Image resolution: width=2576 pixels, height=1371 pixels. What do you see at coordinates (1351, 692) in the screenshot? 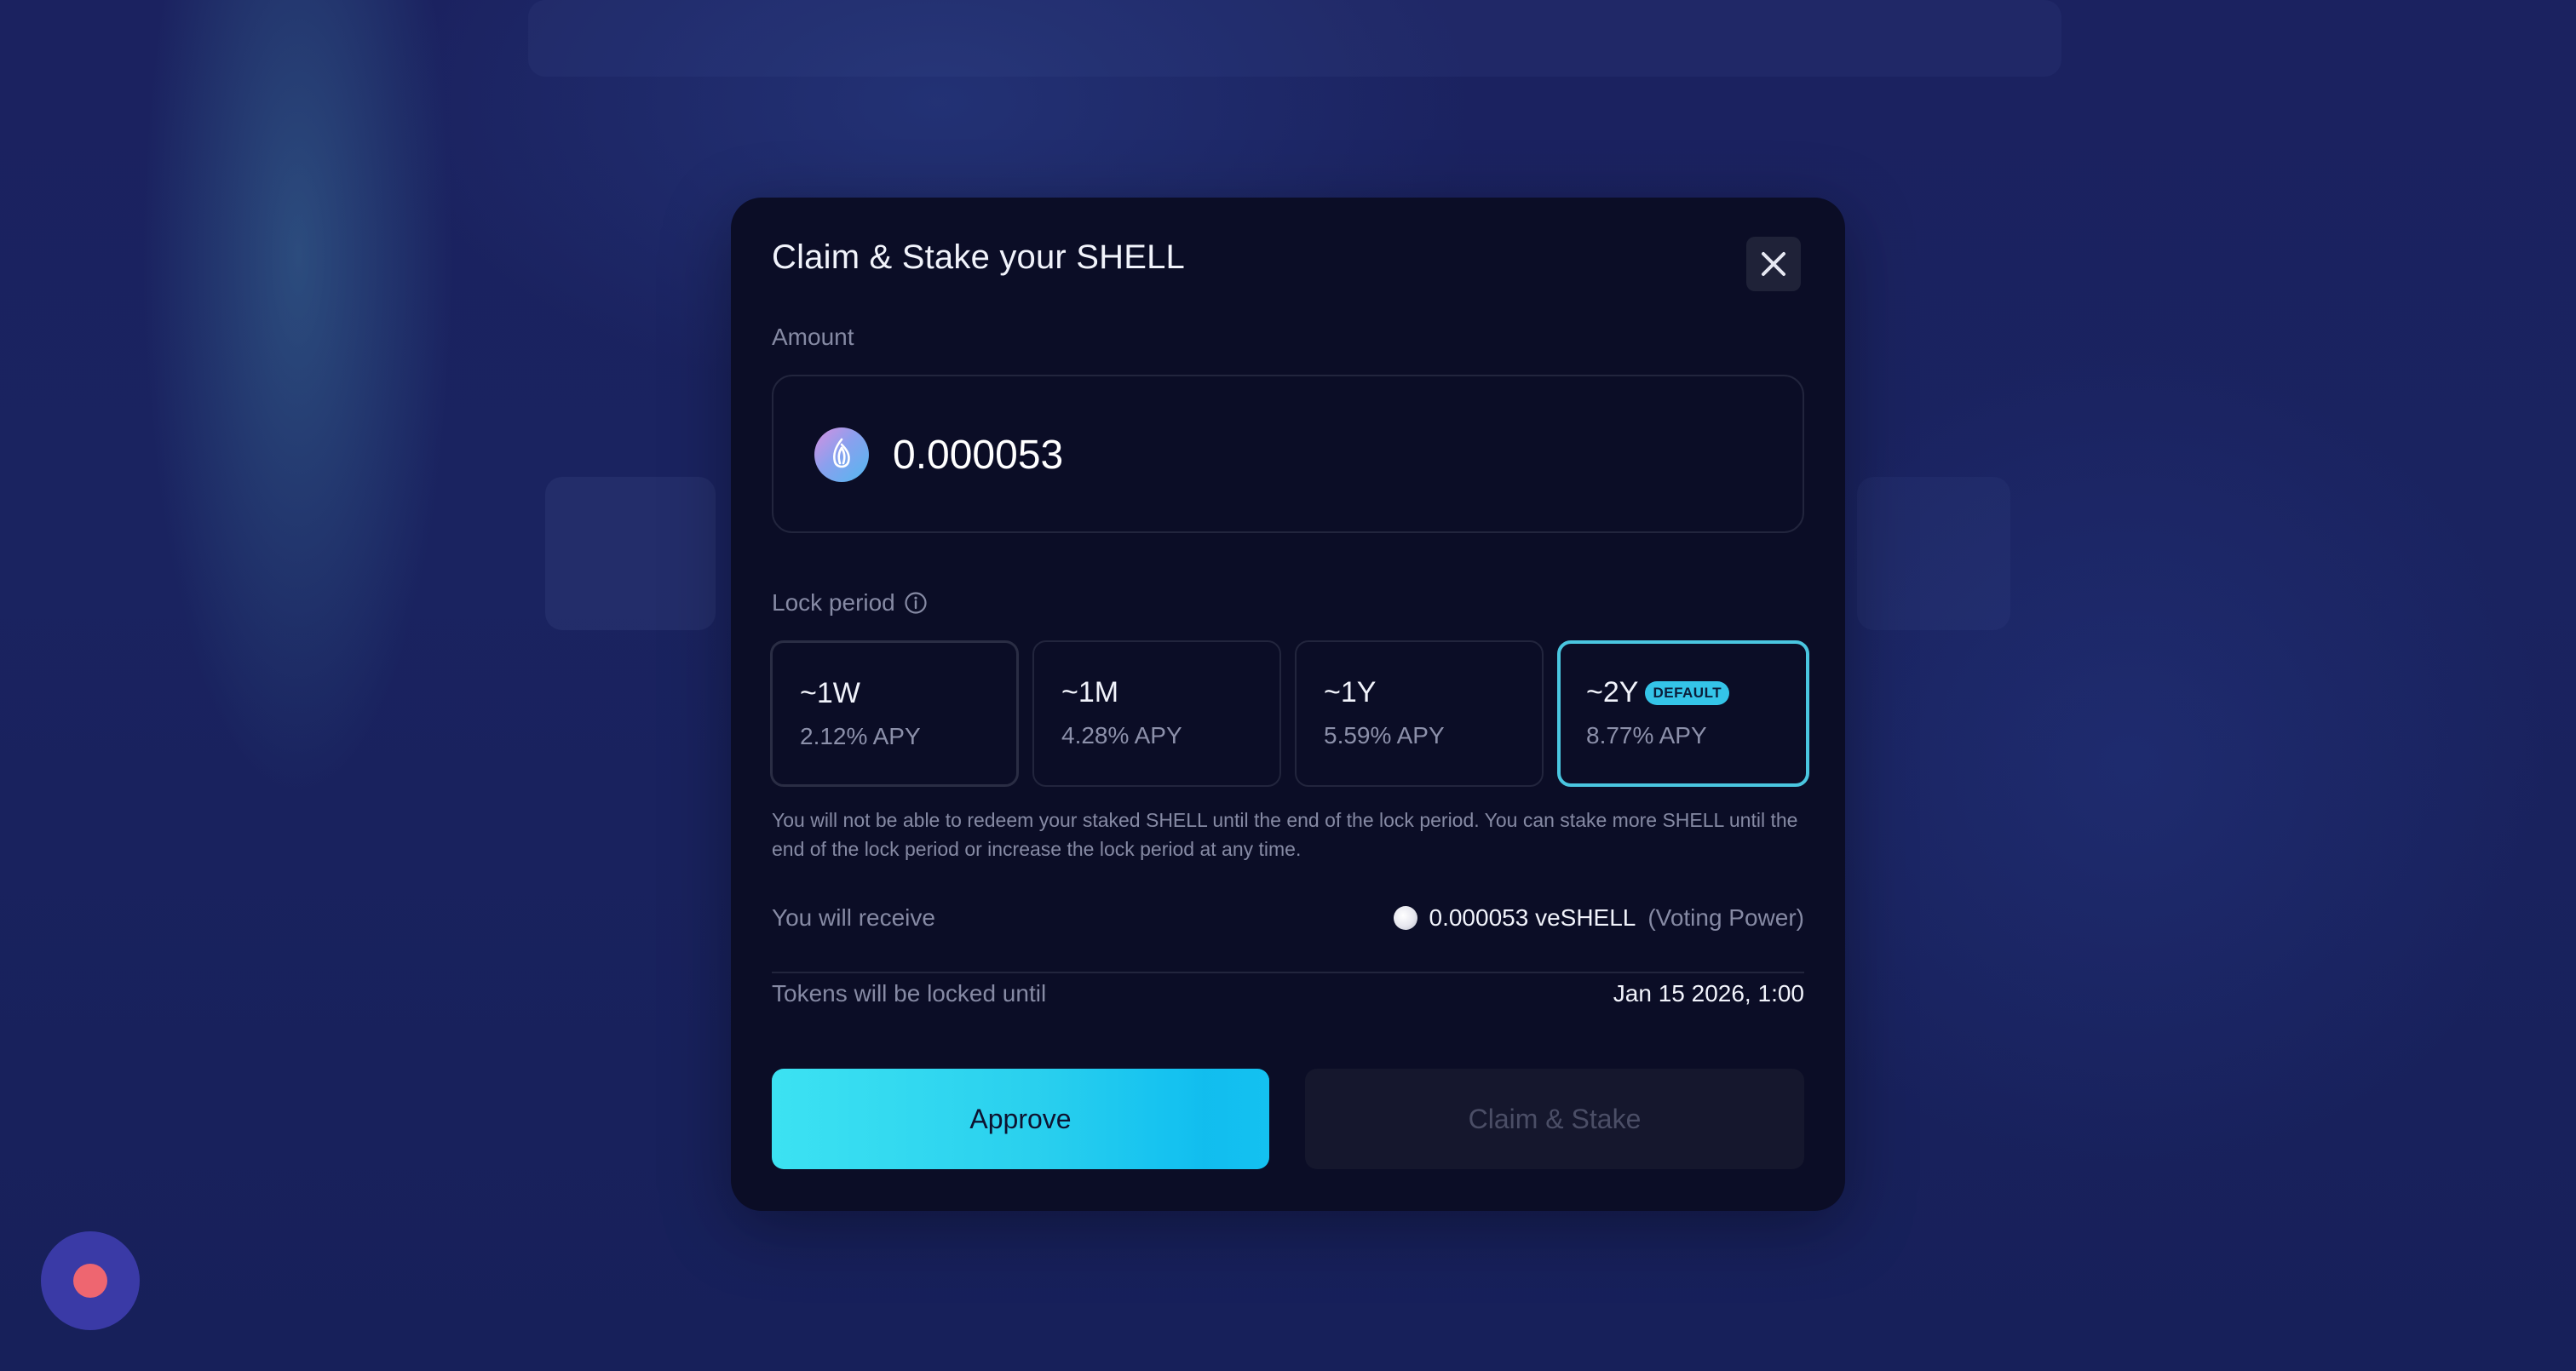
I see `lock-option-name: ~1Y` at bounding box center [1351, 692].